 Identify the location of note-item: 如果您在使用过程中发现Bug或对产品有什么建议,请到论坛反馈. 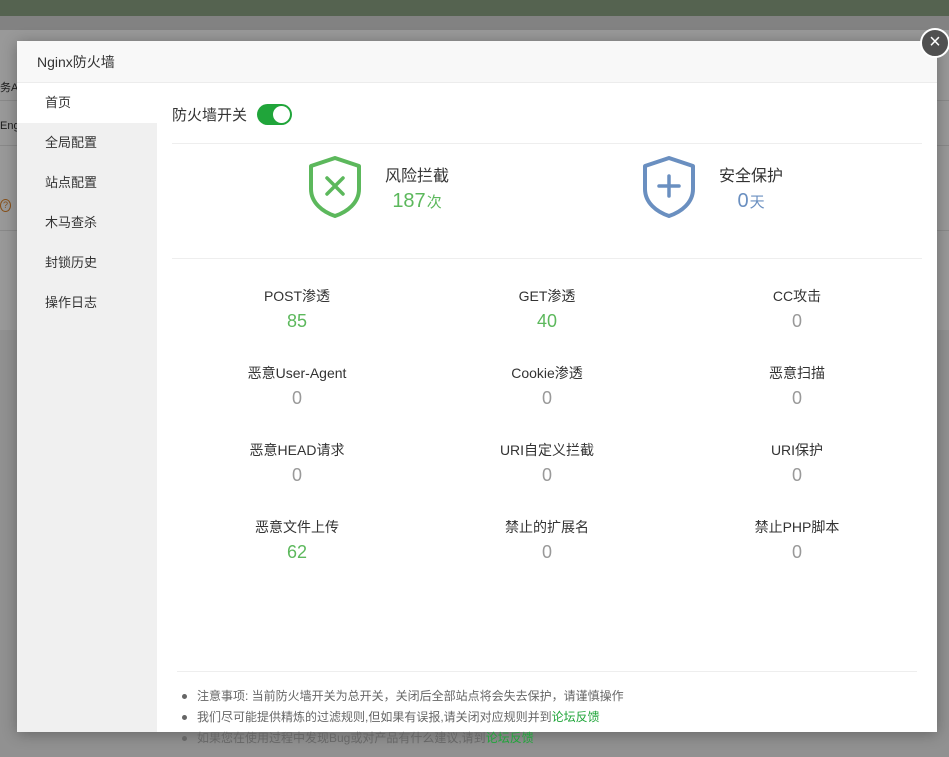
(547, 738).